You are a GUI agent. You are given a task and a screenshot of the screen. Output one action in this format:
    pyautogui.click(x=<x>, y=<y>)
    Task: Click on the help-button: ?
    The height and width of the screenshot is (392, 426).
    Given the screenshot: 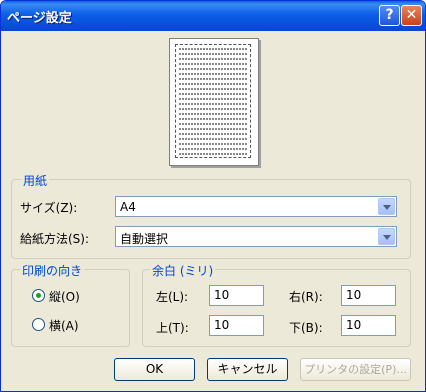 What is the action you would take?
    pyautogui.click(x=389, y=15)
    